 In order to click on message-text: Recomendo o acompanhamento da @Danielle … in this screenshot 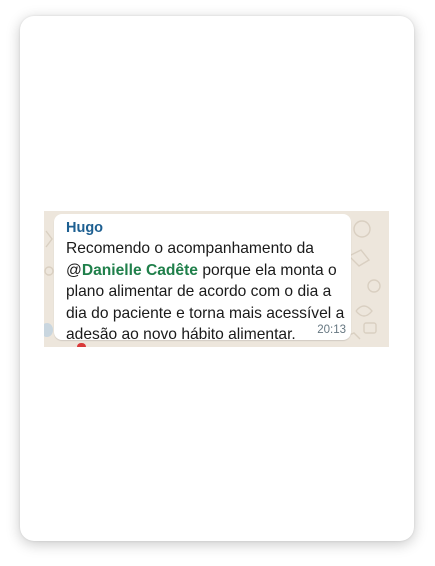, I will do `click(211, 292)`.